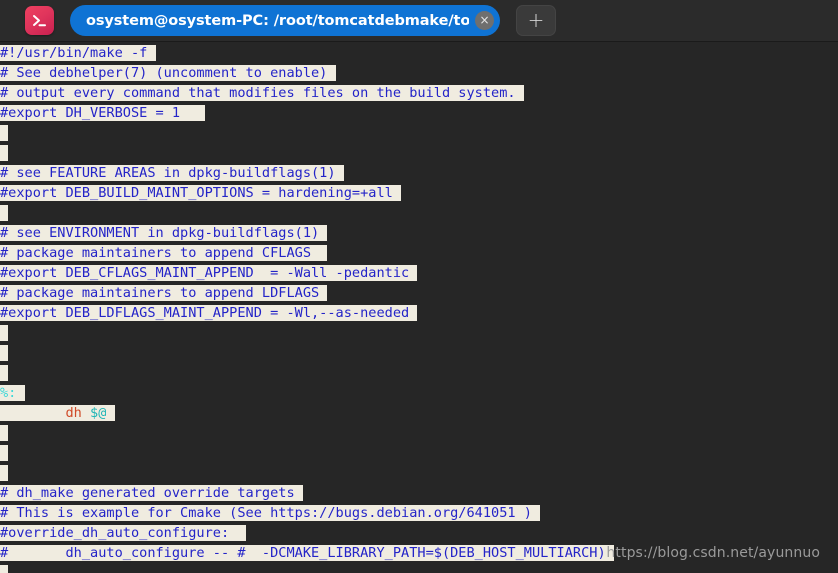 The image size is (838, 573). Describe the element at coordinates (419, 293) in the screenshot. I see `terminal-line: # package maintainers to append LDFLAGS` at that location.